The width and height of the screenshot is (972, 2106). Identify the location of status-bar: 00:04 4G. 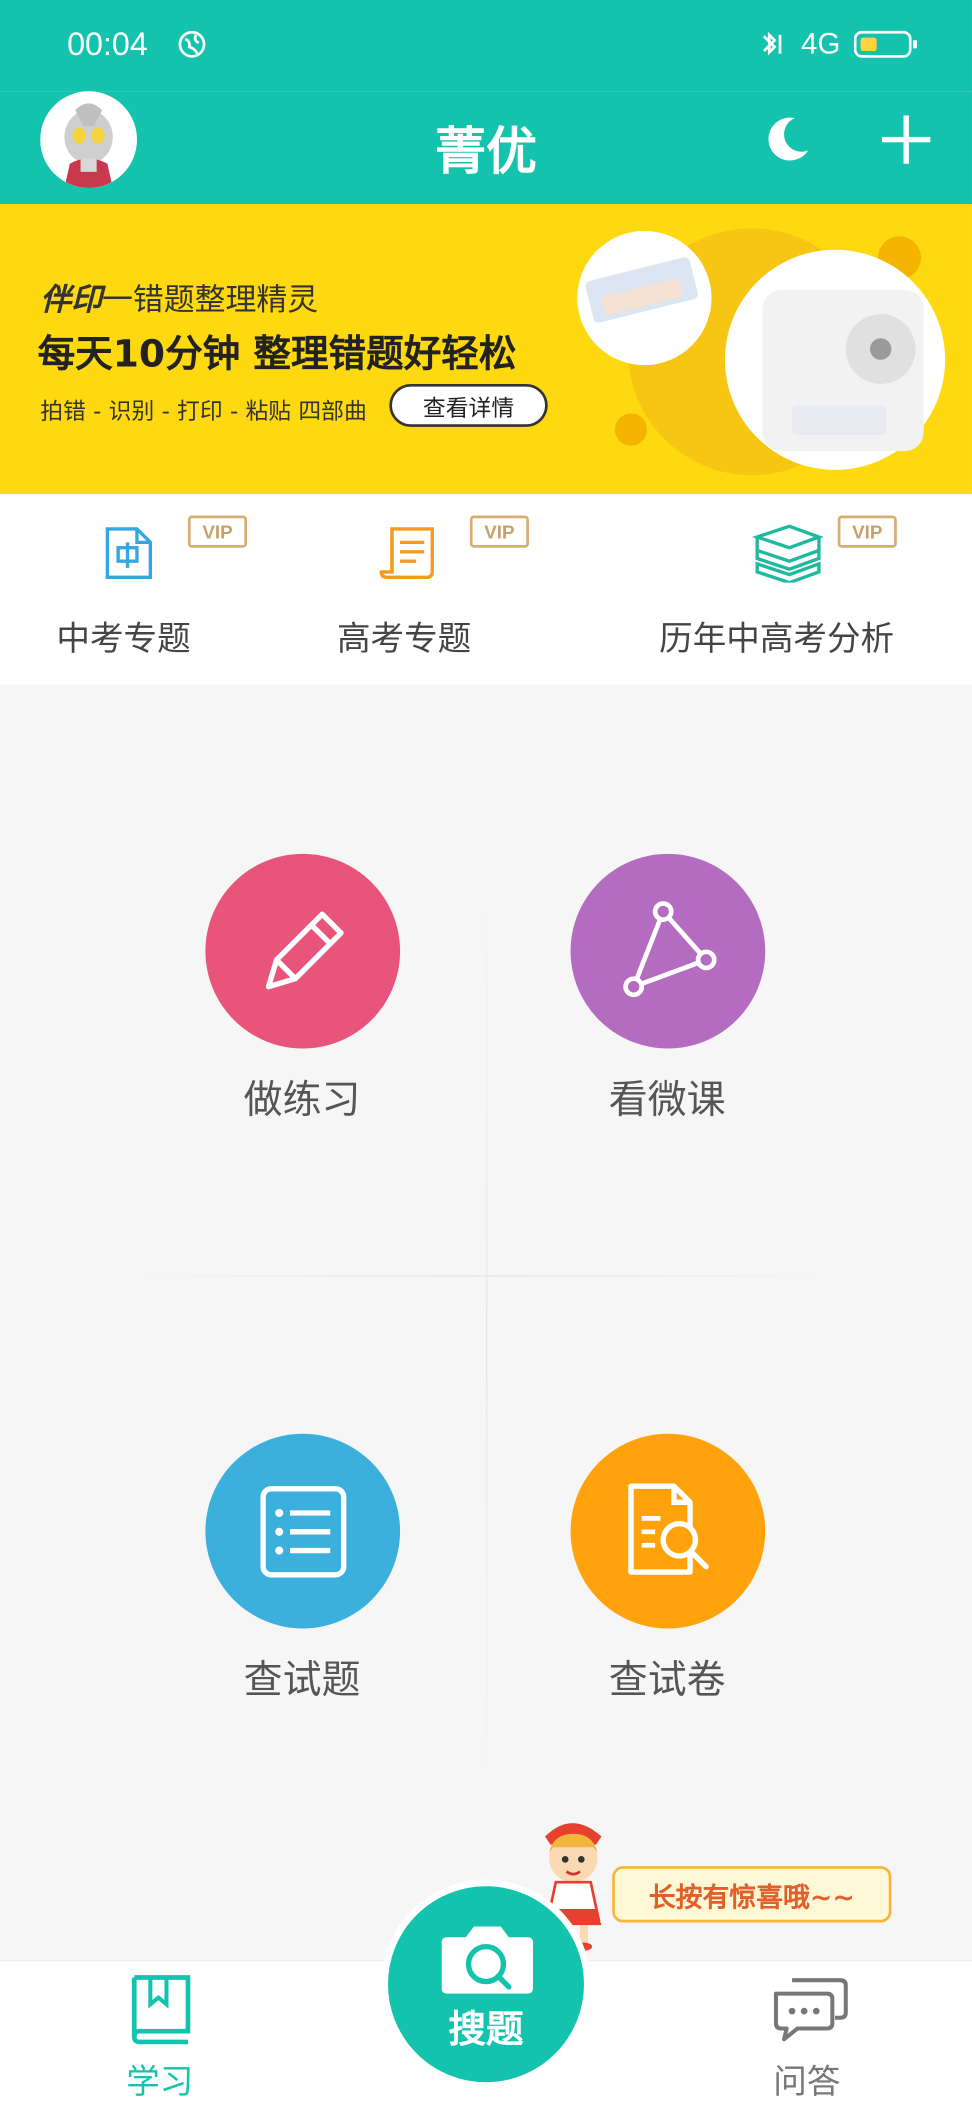
(486, 46).